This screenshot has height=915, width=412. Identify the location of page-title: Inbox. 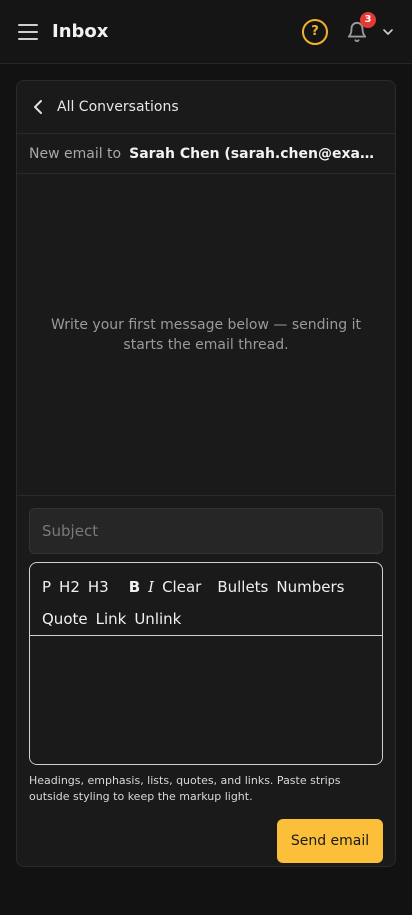
(80, 31).